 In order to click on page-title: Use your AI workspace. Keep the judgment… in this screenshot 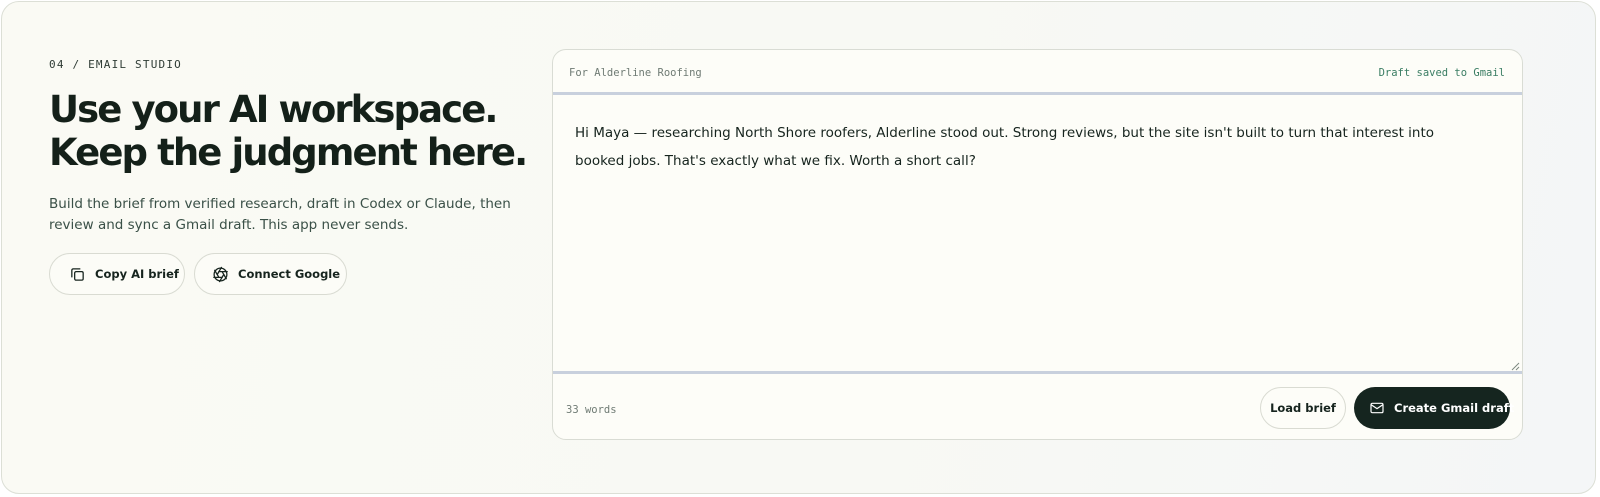, I will do `click(289, 131)`.